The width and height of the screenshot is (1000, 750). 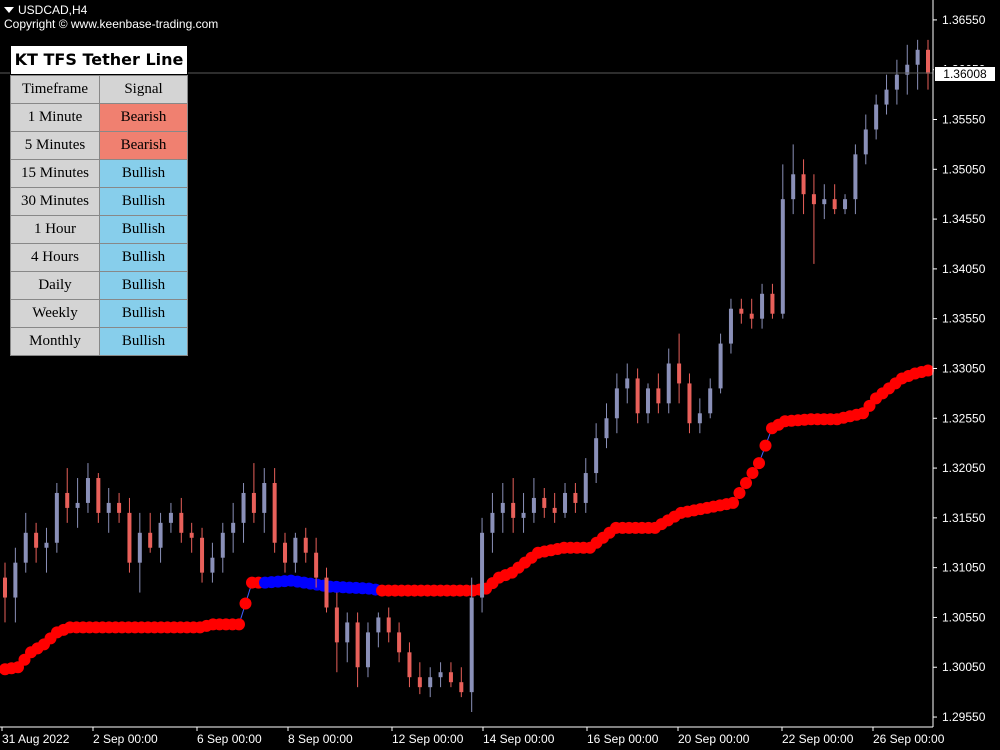 What do you see at coordinates (964, 717) in the screenshot?
I see `y-tick-label: 1.29550` at bounding box center [964, 717].